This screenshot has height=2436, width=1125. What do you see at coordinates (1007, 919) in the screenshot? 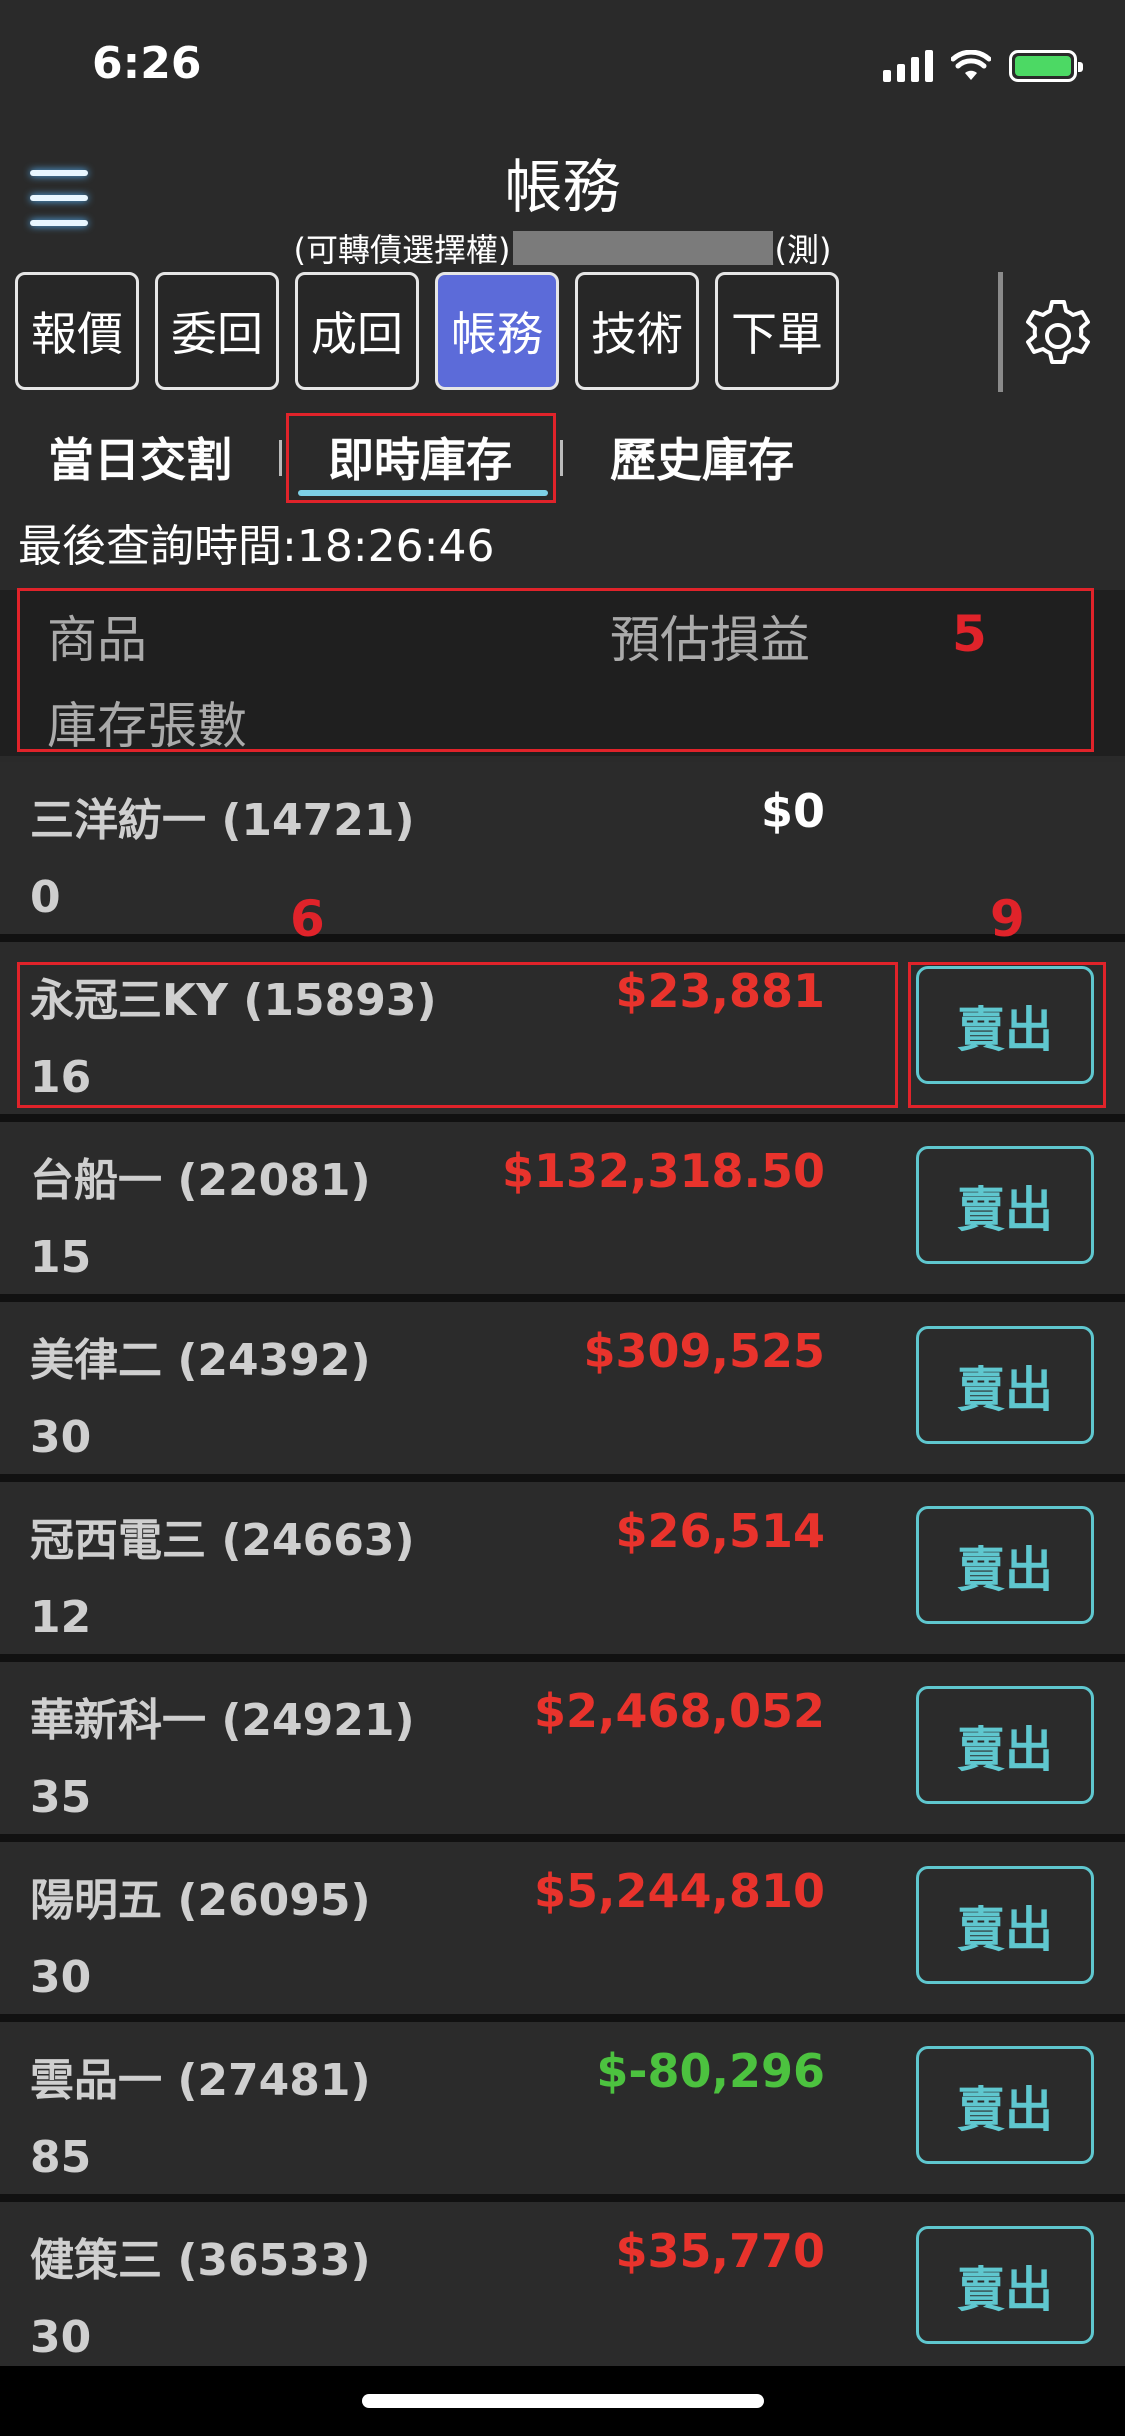
I see `annotation-label-9: 9` at bounding box center [1007, 919].